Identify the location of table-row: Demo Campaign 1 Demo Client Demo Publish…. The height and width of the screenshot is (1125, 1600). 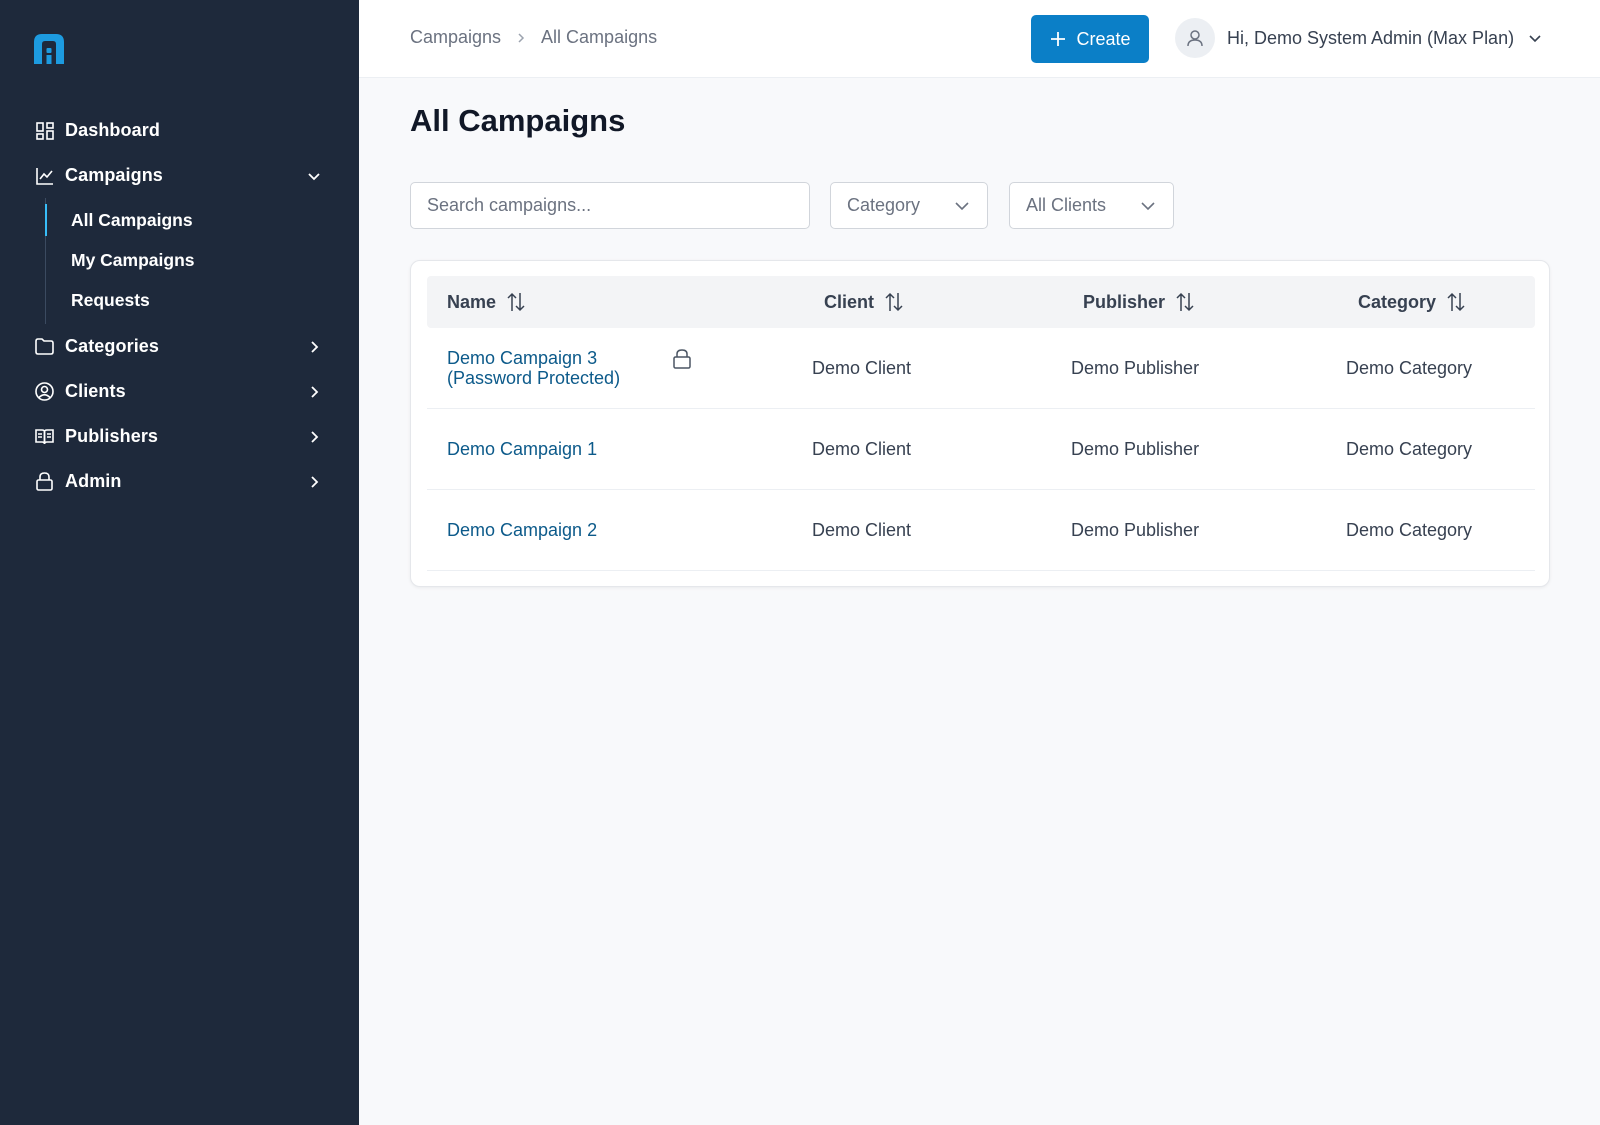
(981, 449).